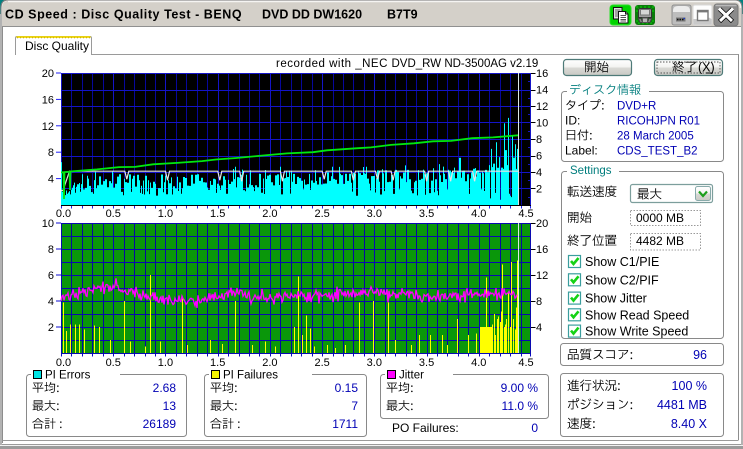  I want to click on svg-text: Disc Quality, so click(57, 46).